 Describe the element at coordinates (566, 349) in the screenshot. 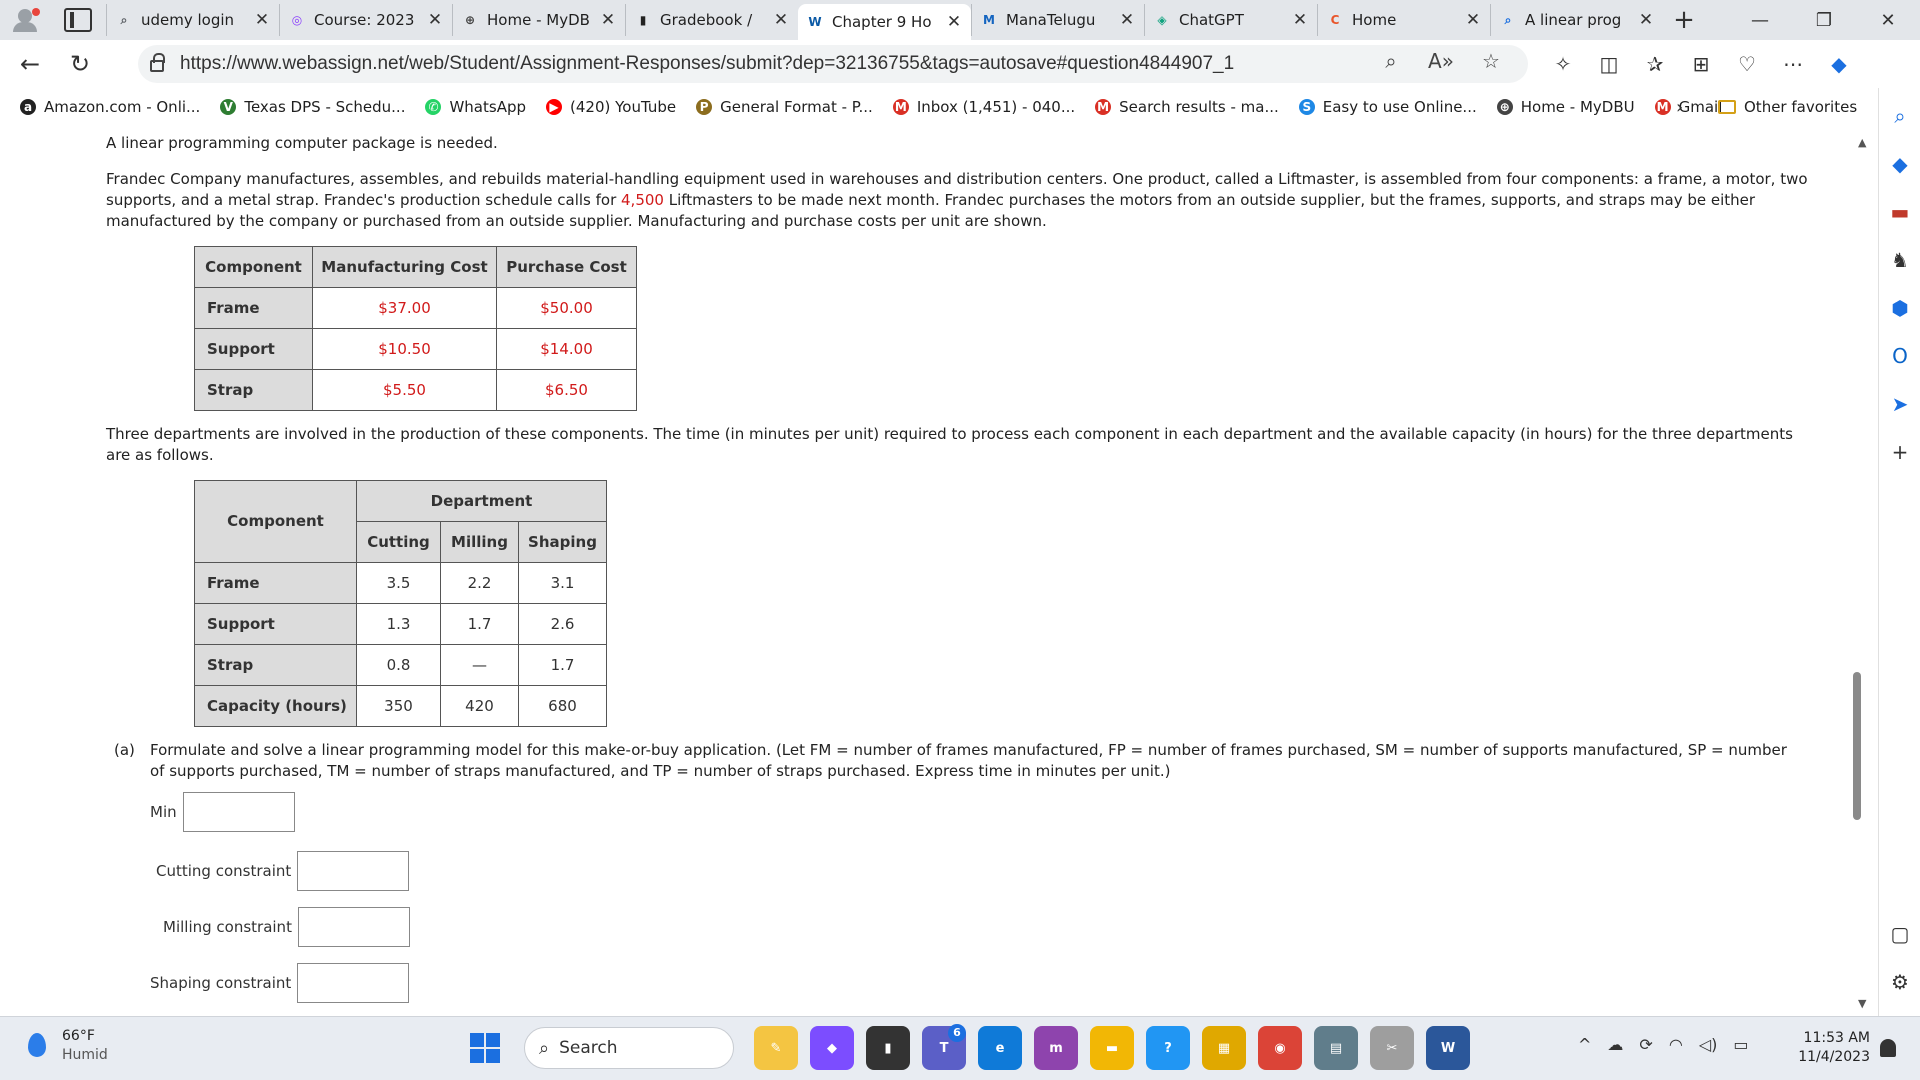

I see `purchase-cost: $14.00` at that location.